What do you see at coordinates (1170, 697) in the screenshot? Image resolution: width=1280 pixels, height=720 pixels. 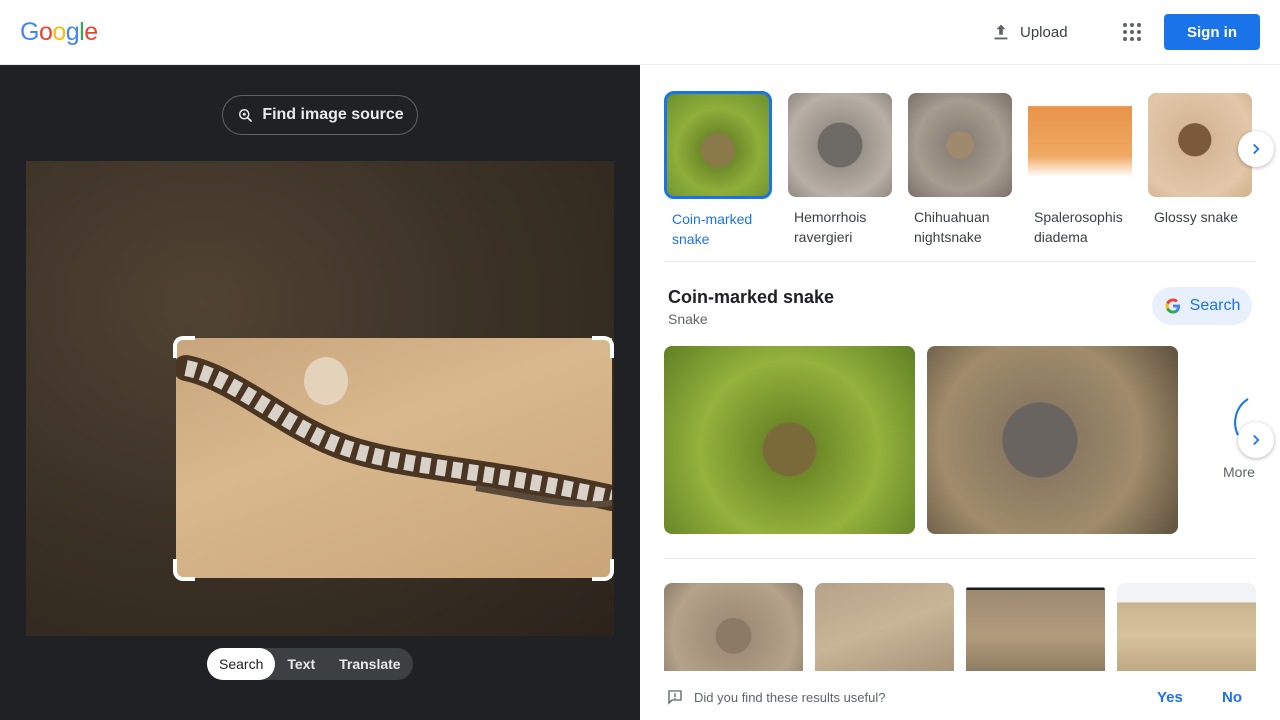 I see `feedback-yes-button: Yes` at bounding box center [1170, 697].